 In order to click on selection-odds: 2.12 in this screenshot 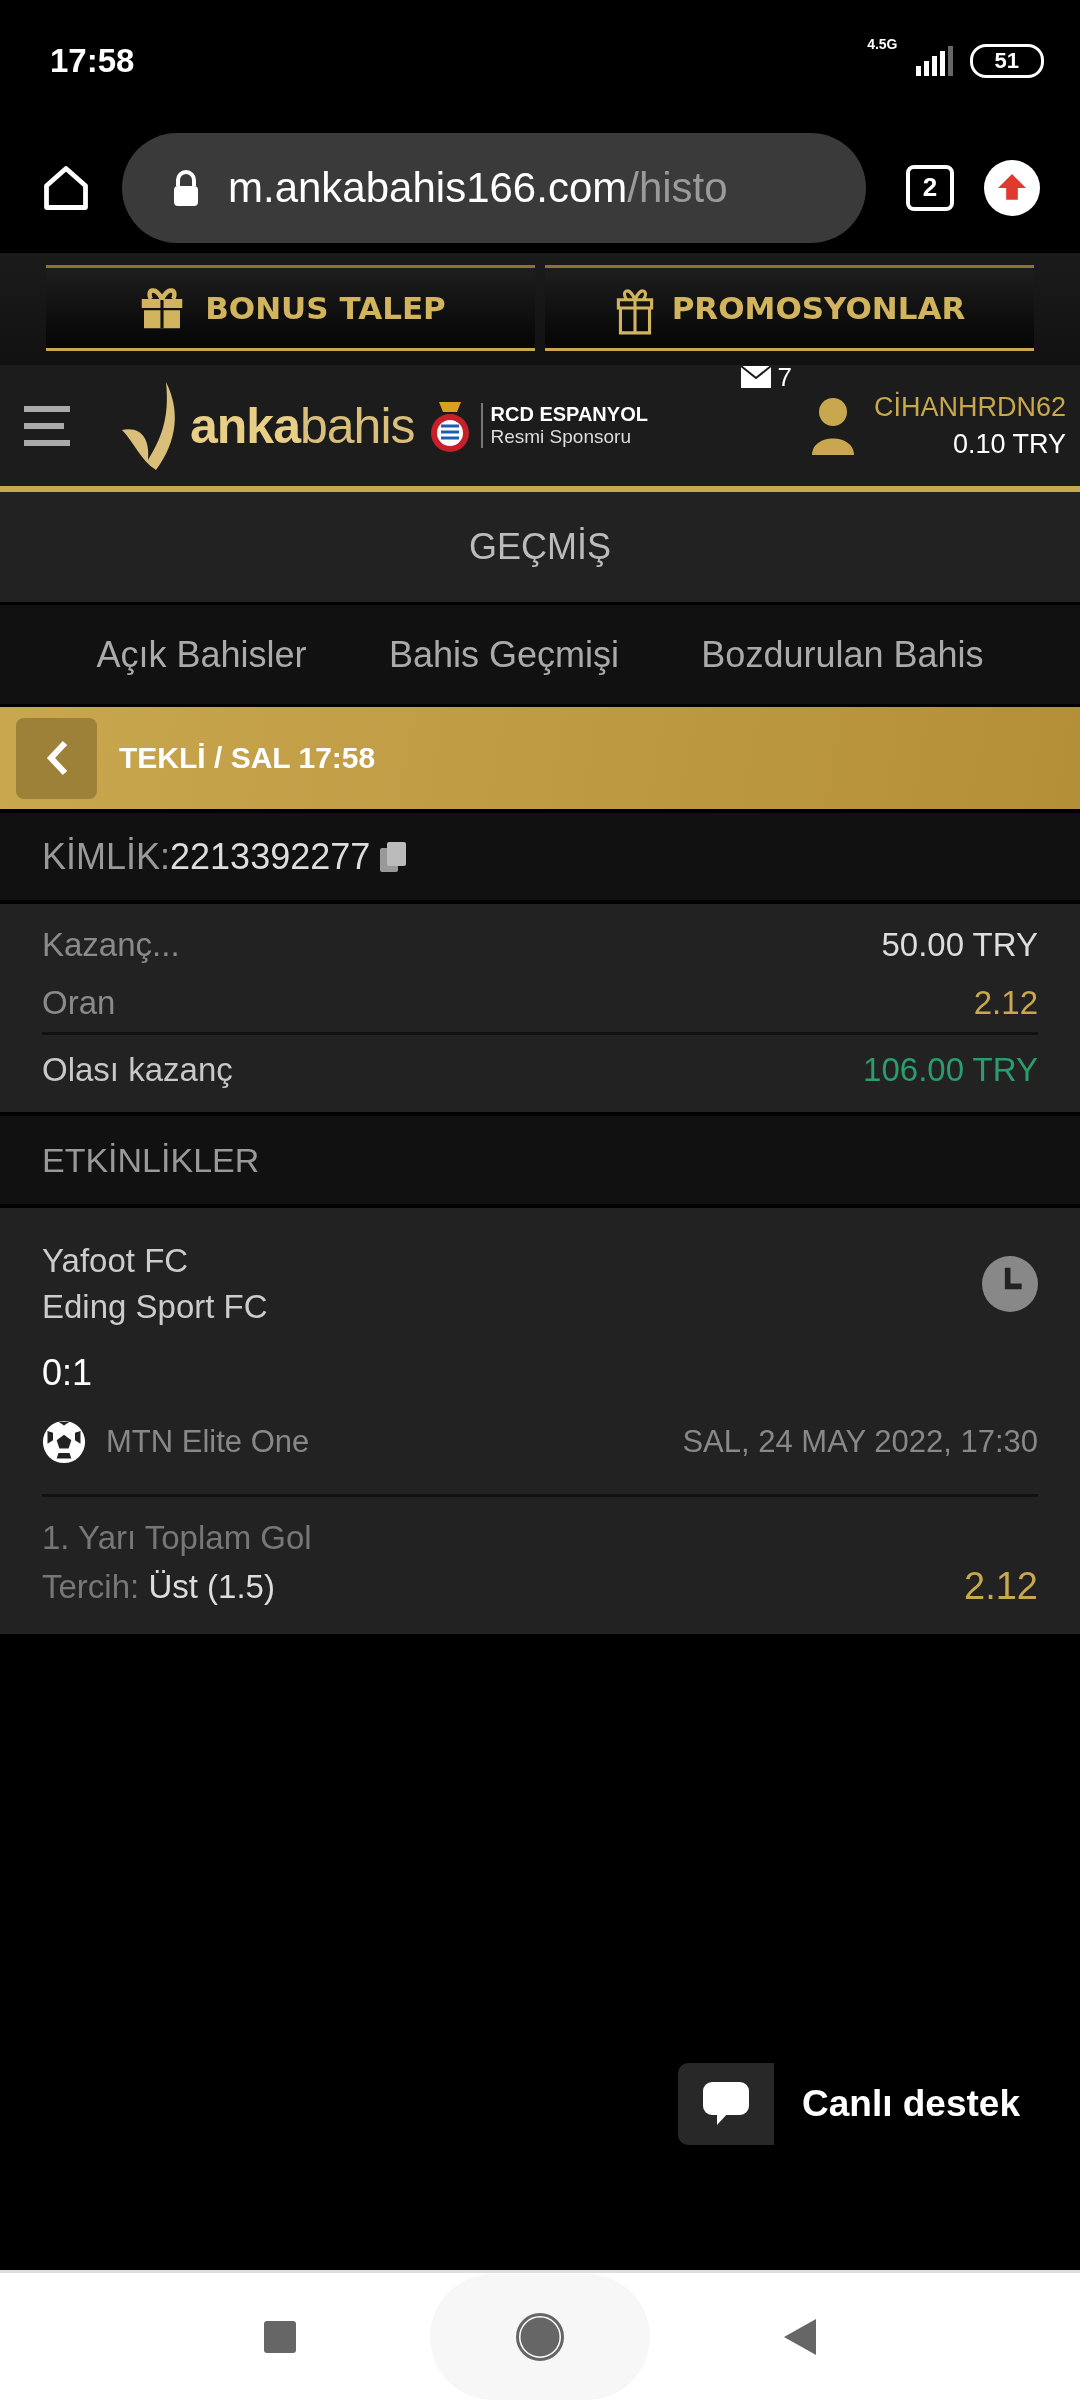, I will do `click(1001, 1586)`.